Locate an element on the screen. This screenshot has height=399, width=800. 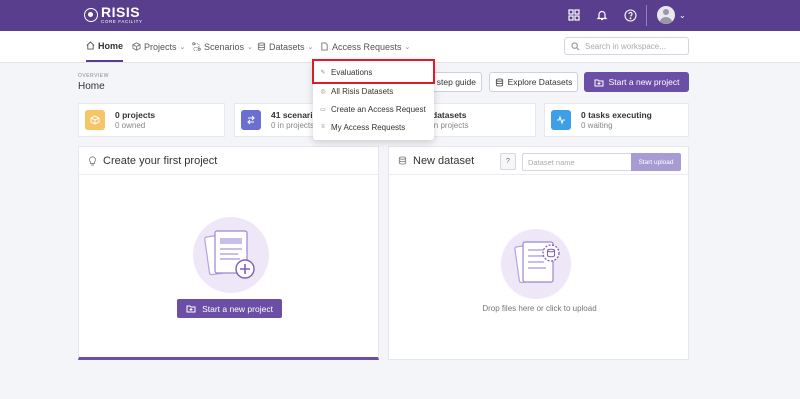
nav-access-requests-label: Access Requests is located at coordinates (367, 46).